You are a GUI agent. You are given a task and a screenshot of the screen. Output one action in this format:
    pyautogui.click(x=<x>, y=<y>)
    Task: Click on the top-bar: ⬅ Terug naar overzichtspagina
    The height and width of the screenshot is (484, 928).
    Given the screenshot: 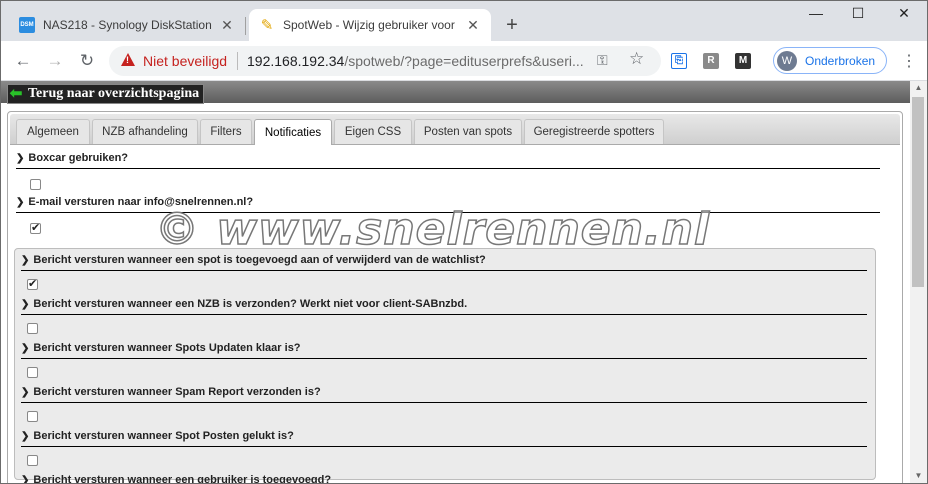 What is the action you would take?
    pyautogui.click(x=455, y=92)
    